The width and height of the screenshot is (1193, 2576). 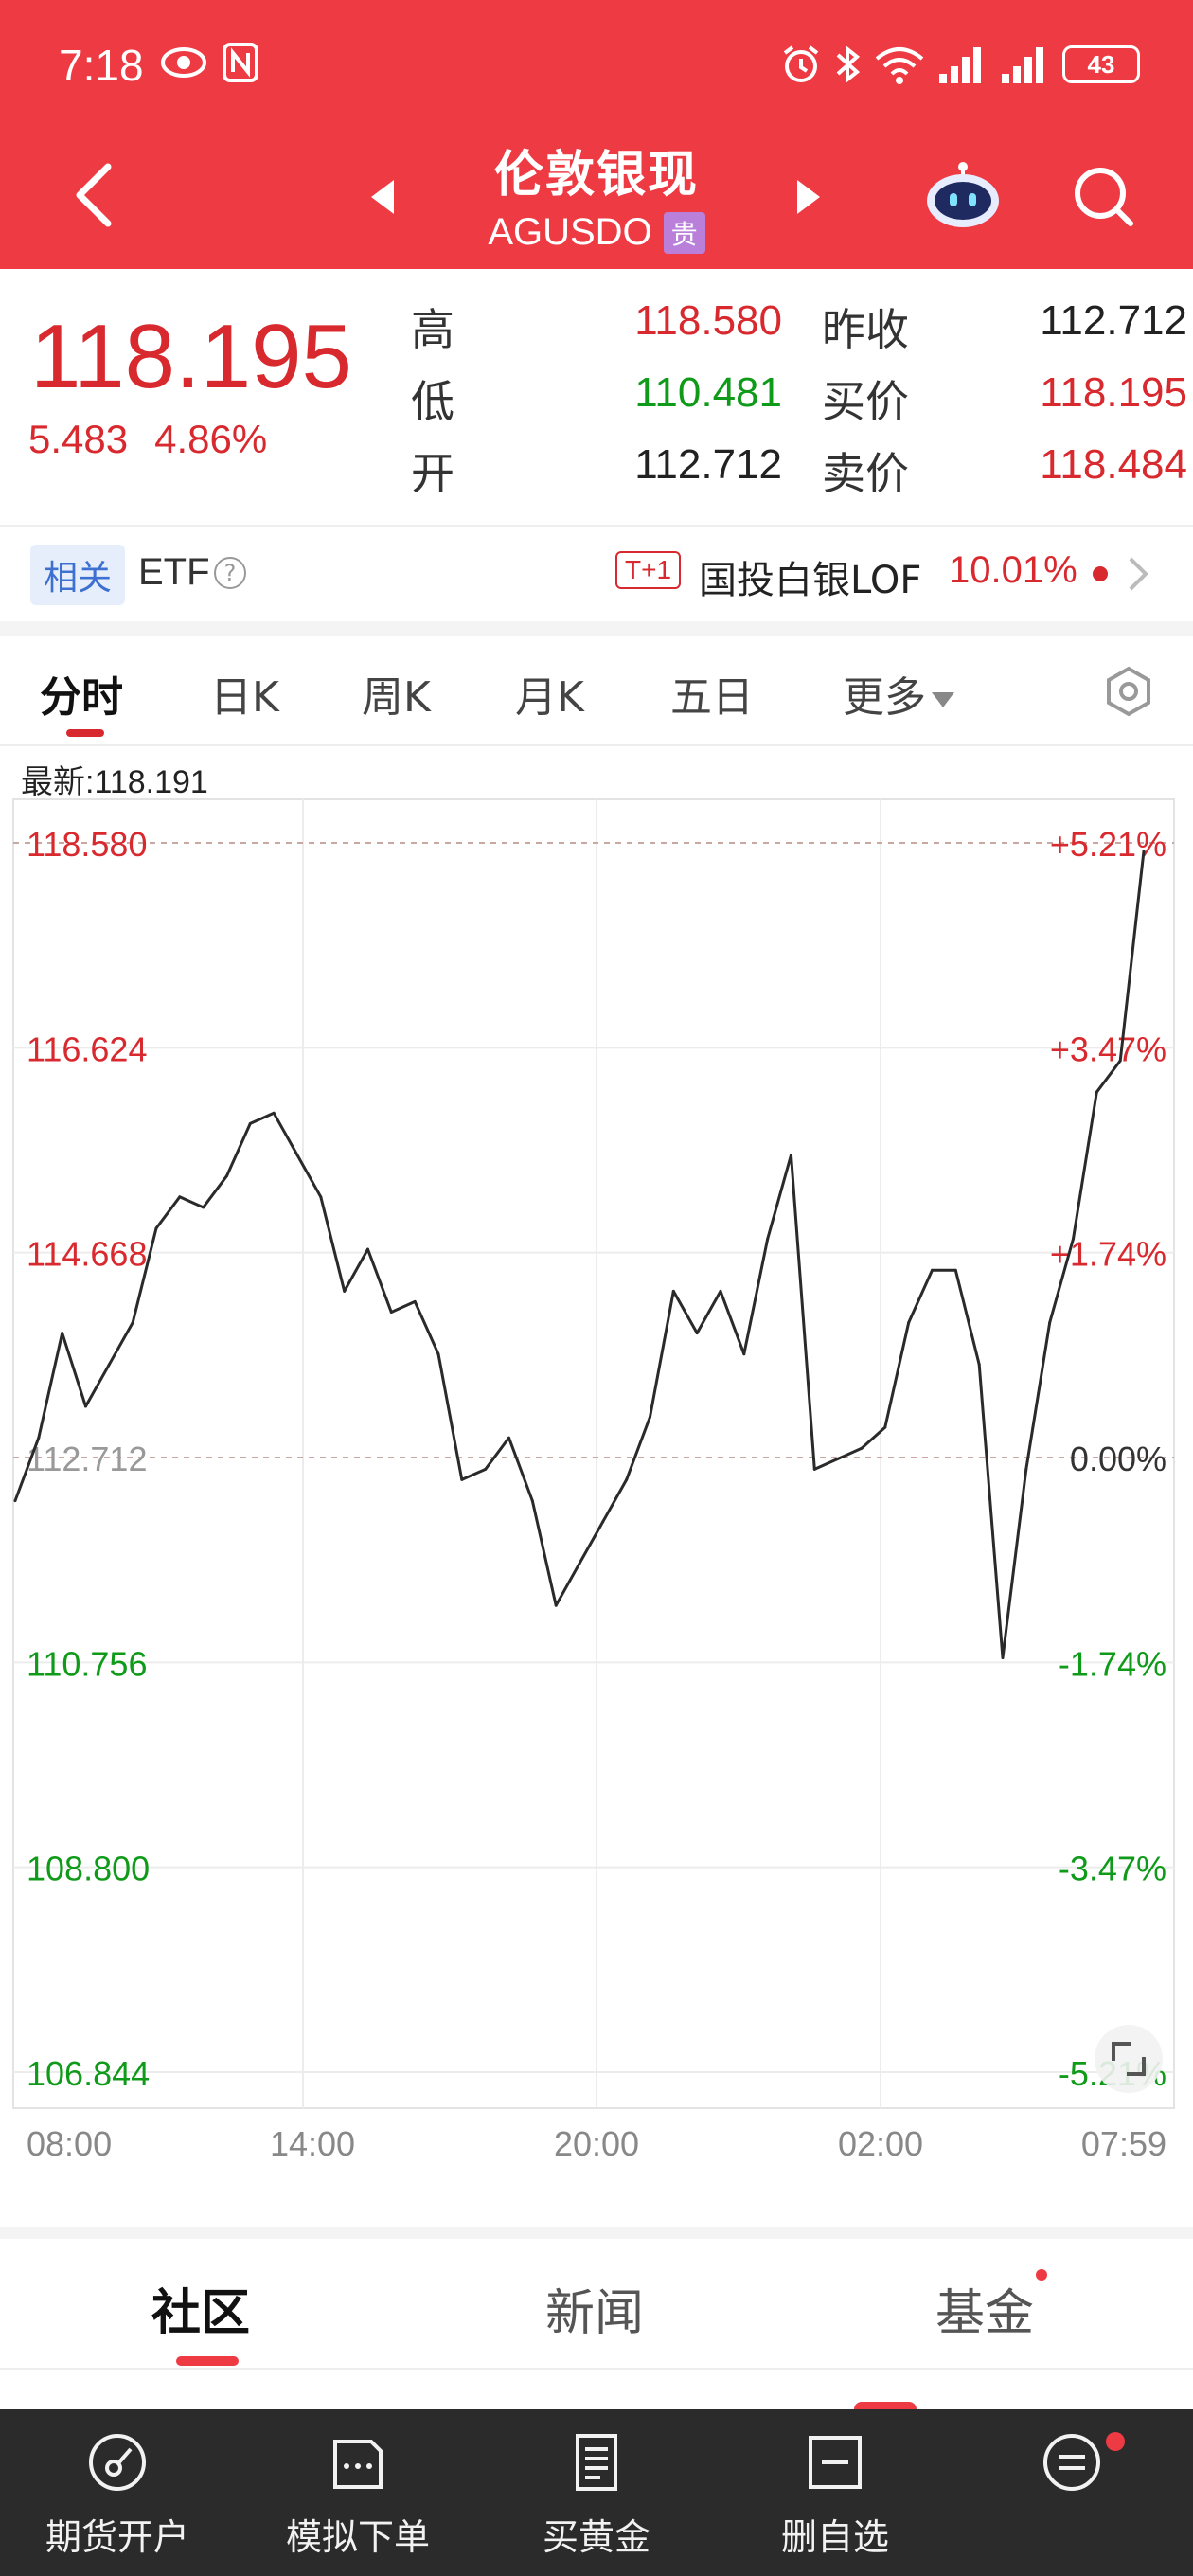 What do you see at coordinates (898, 693) in the screenshot?
I see `tab-more: 更多` at bounding box center [898, 693].